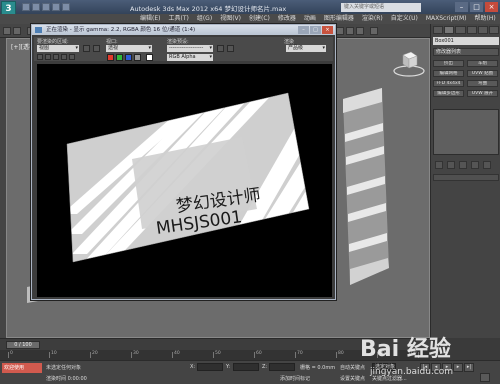 The height and width of the screenshot is (384, 500). I want to click on area-select: 视图, so click(58, 48).